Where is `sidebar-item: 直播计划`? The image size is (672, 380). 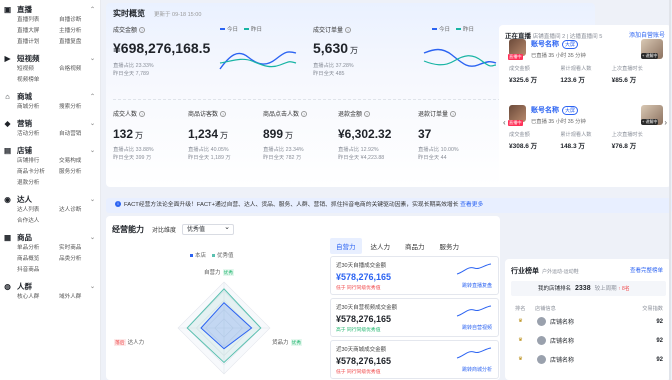
sidebar-item: 直播计划 is located at coordinates (38, 42).